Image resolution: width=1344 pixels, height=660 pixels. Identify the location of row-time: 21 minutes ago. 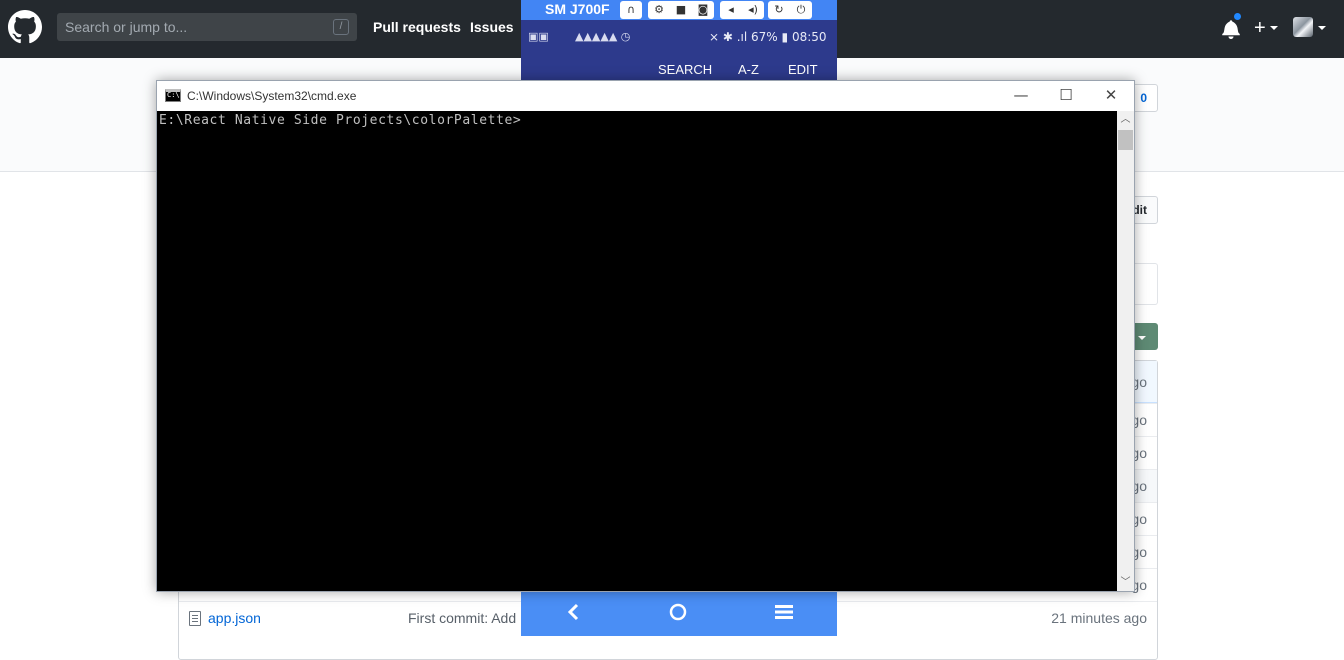
(1099, 618).